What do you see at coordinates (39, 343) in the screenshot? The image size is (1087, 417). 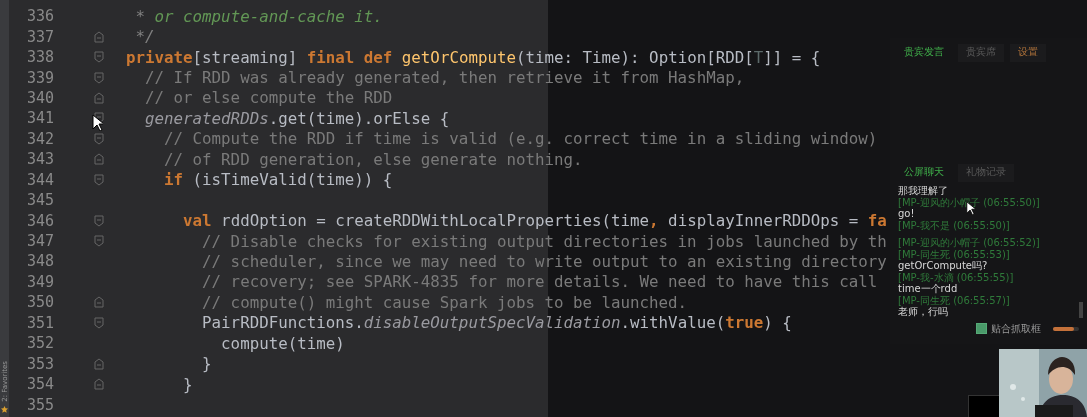 I see `line-number: 352` at bounding box center [39, 343].